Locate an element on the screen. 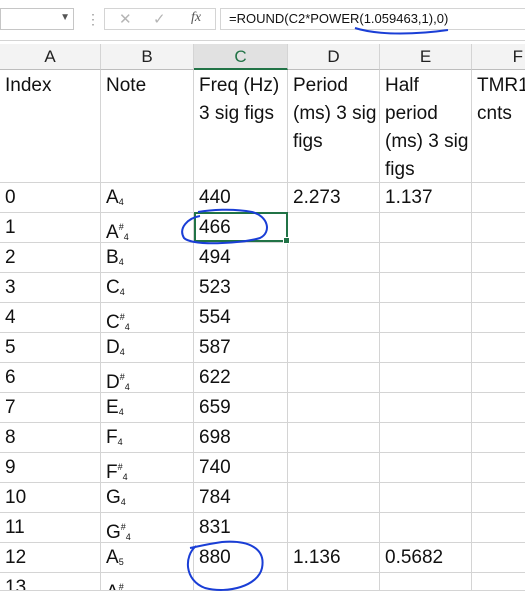 The height and width of the screenshot is (591, 525). table-cell: 13 is located at coordinates (50, 582).